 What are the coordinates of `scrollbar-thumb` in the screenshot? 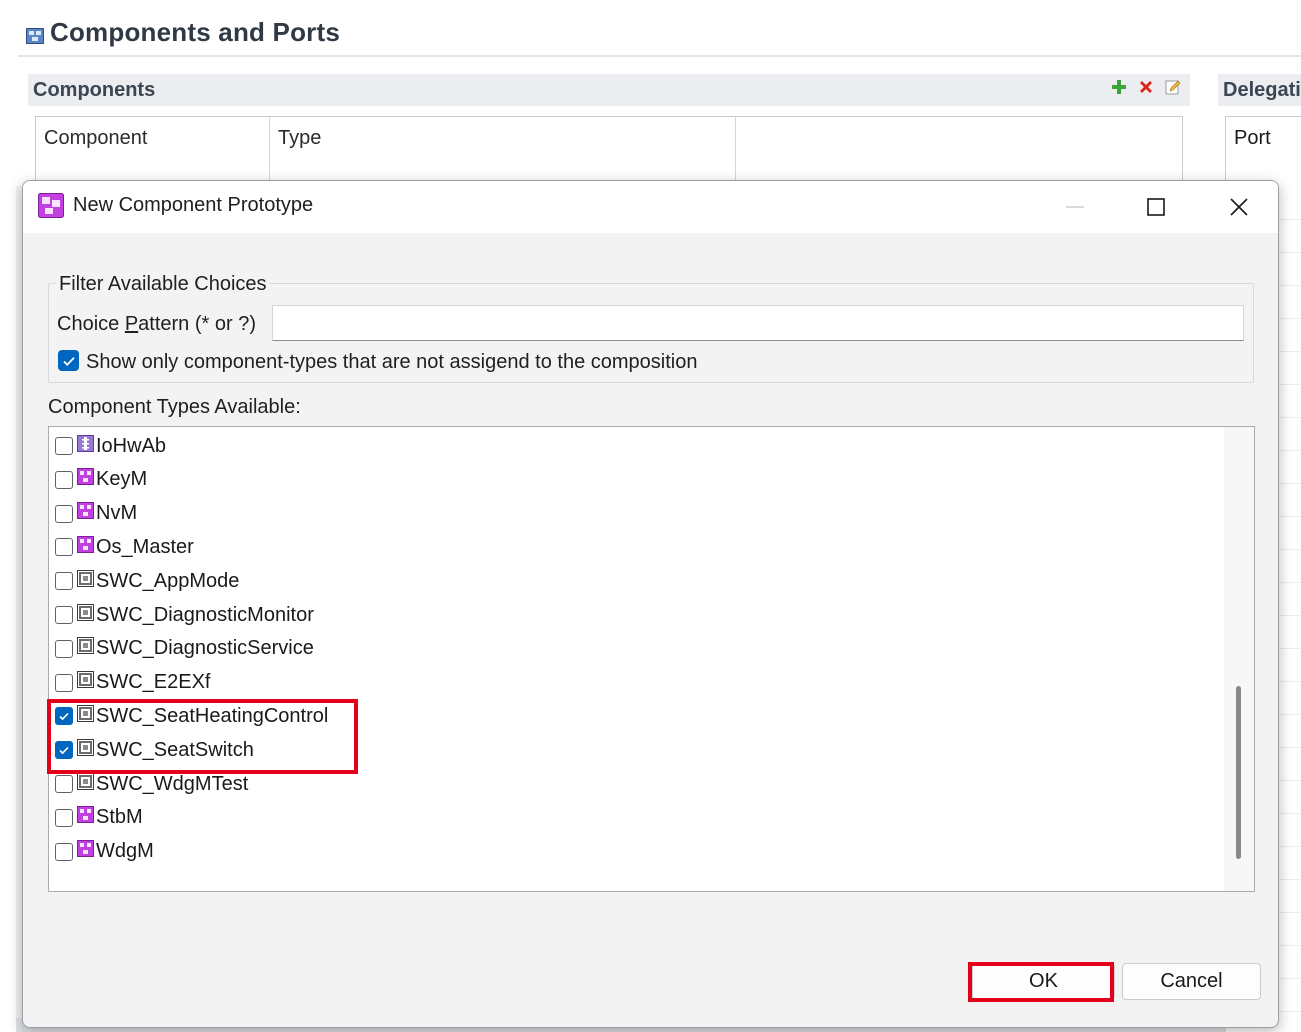 It's located at (1238, 772).